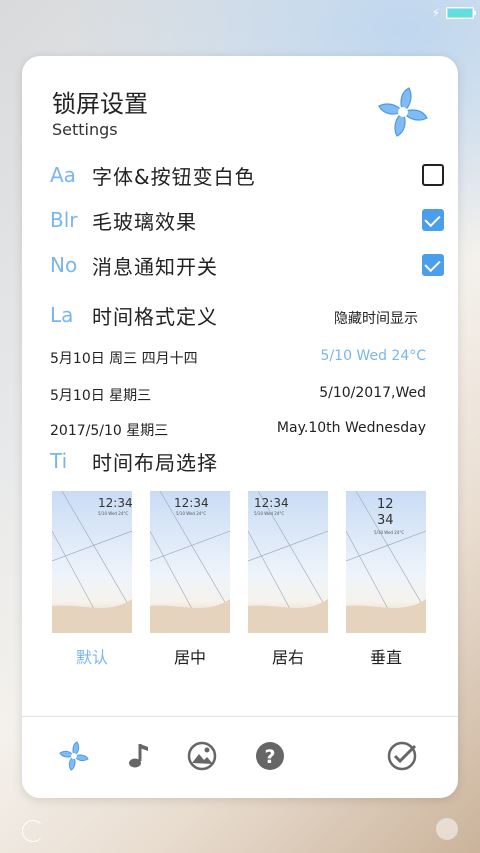 The height and width of the screenshot is (853, 480). I want to click on divider, so click(240, 716).